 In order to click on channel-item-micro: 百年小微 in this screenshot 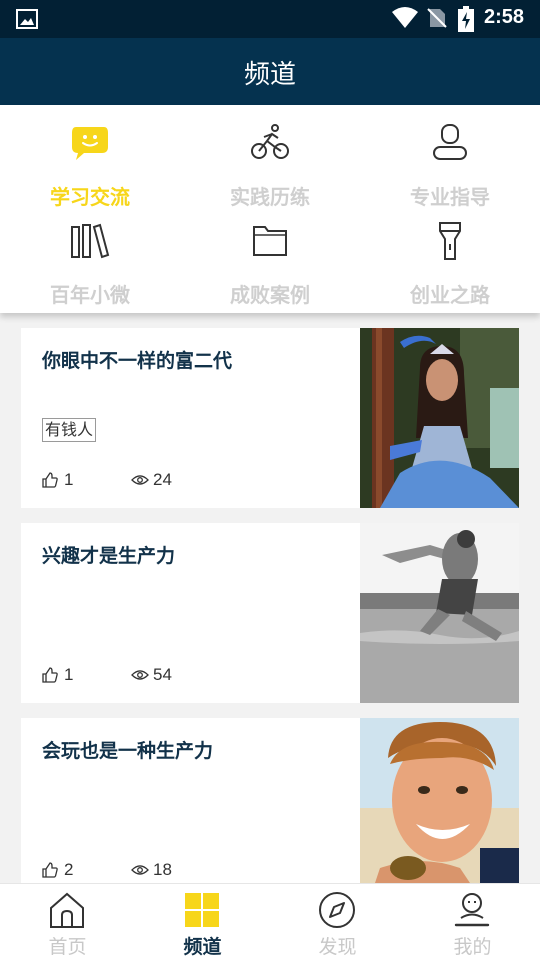, I will do `click(90, 261)`.